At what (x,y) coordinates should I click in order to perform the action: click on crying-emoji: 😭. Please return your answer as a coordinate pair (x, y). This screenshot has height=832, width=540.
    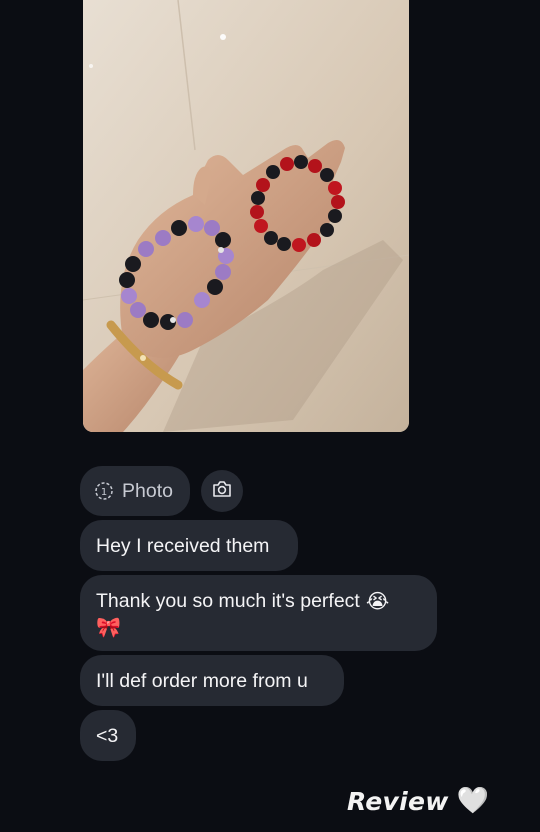
    Looking at the image, I should click on (377, 601).